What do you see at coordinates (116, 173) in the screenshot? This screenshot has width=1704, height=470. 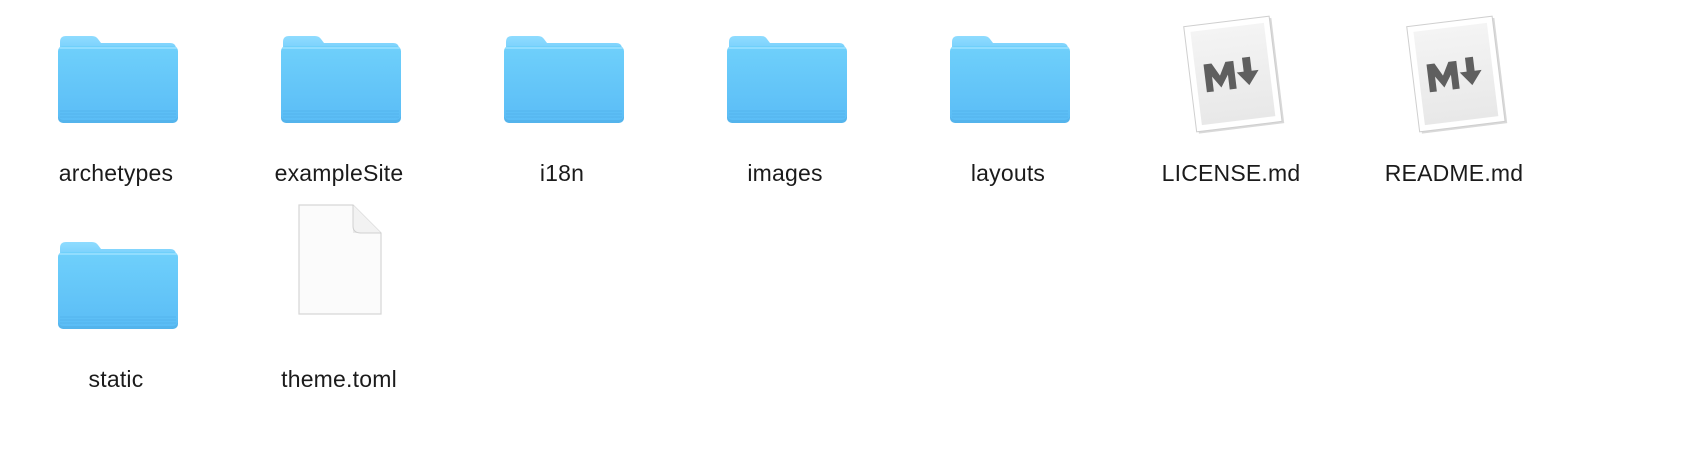 I see `file-label: archetypes` at bounding box center [116, 173].